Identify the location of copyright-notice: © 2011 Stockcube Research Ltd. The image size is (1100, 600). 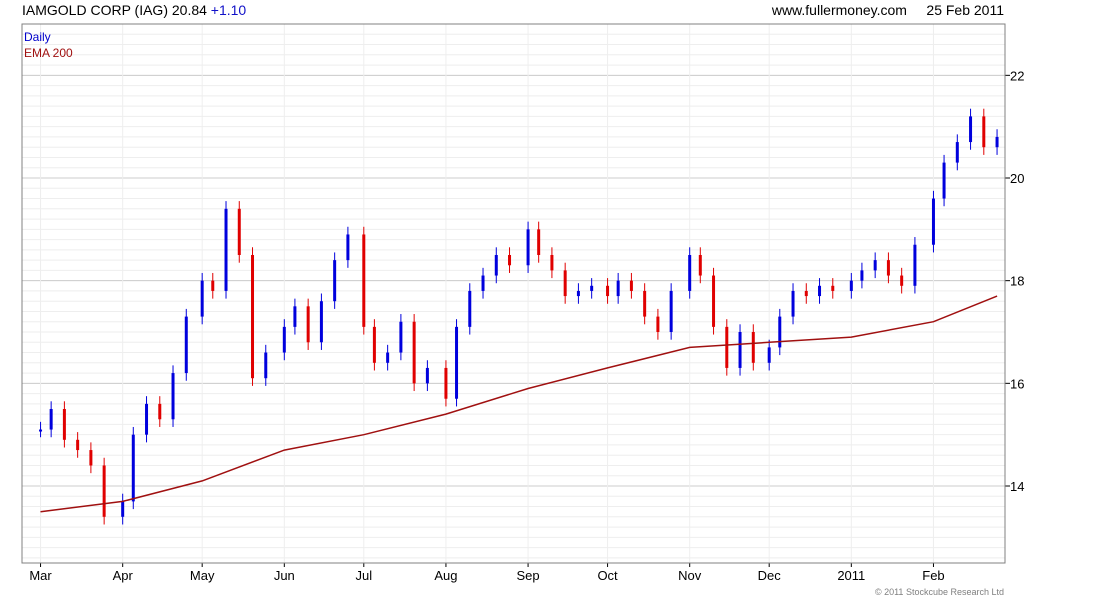
(939, 592).